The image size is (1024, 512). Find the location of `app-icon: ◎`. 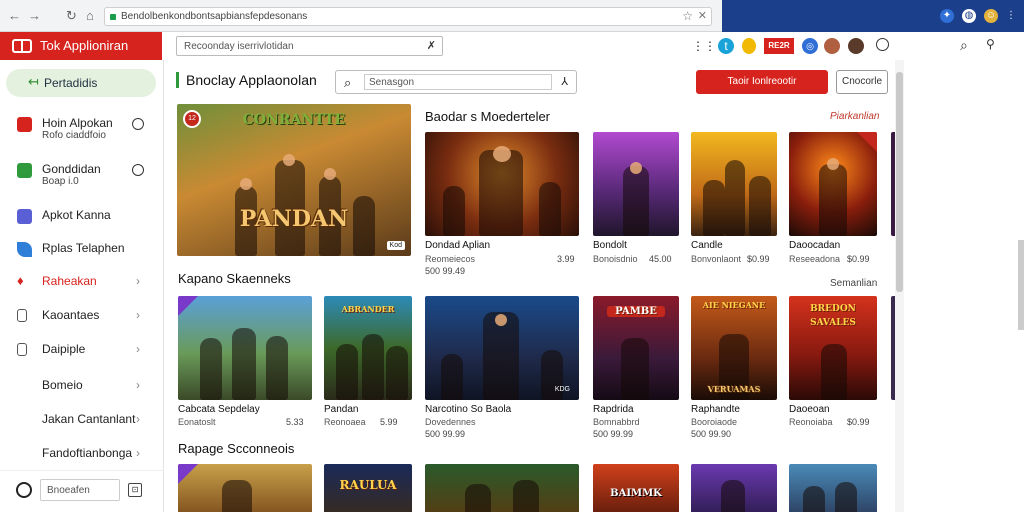

app-icon: ◎ is located at coordinates (810, 46).